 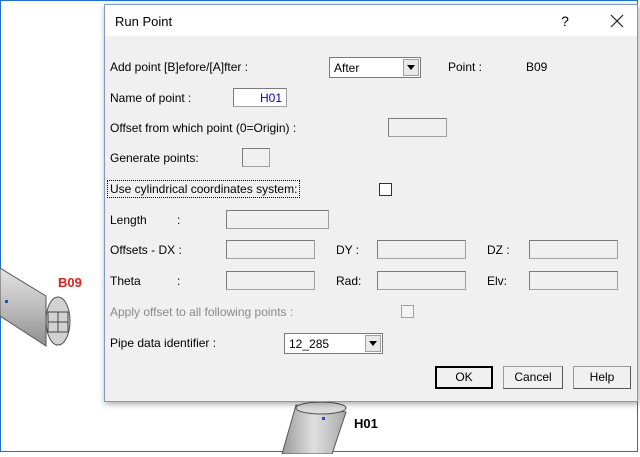 What do you see at coordinates (537, 67) in the screenshot?
I see `point-value: B09` at bounding box center [537, 67].